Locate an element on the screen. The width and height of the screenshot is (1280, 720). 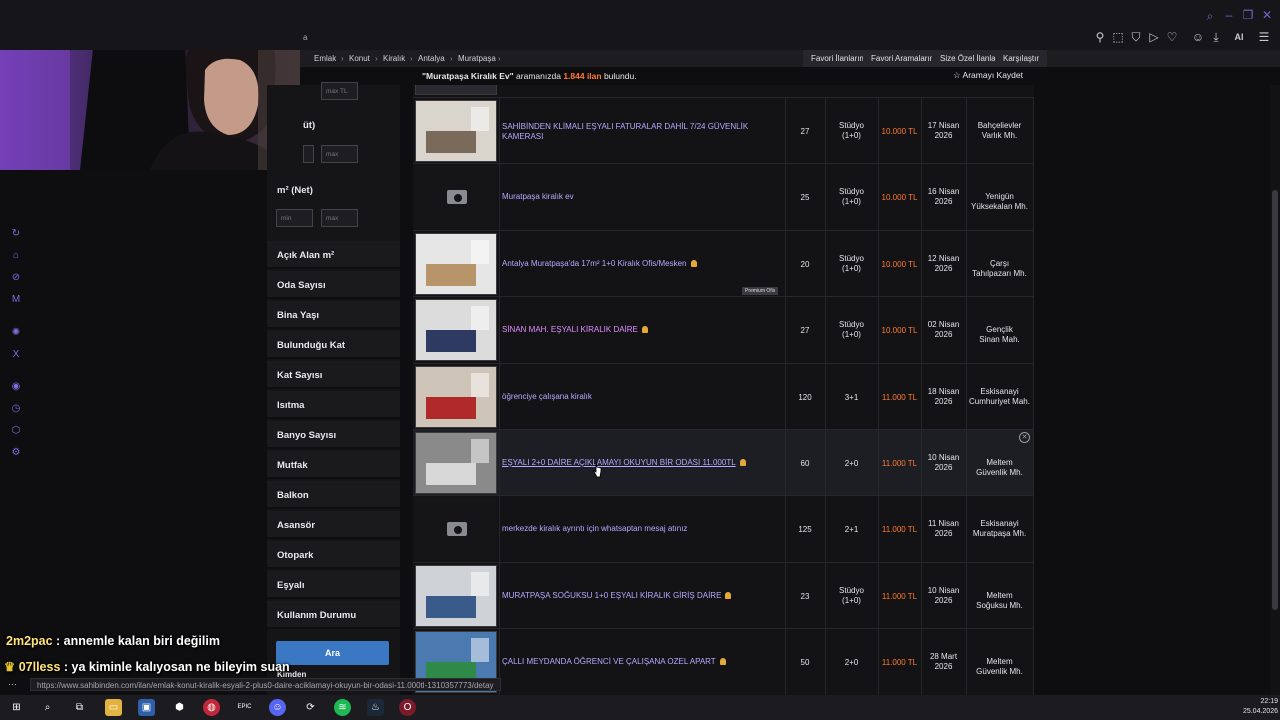
listing-title-text: öğrenciye çalışana kiralık is located at coordinates (547, 396).